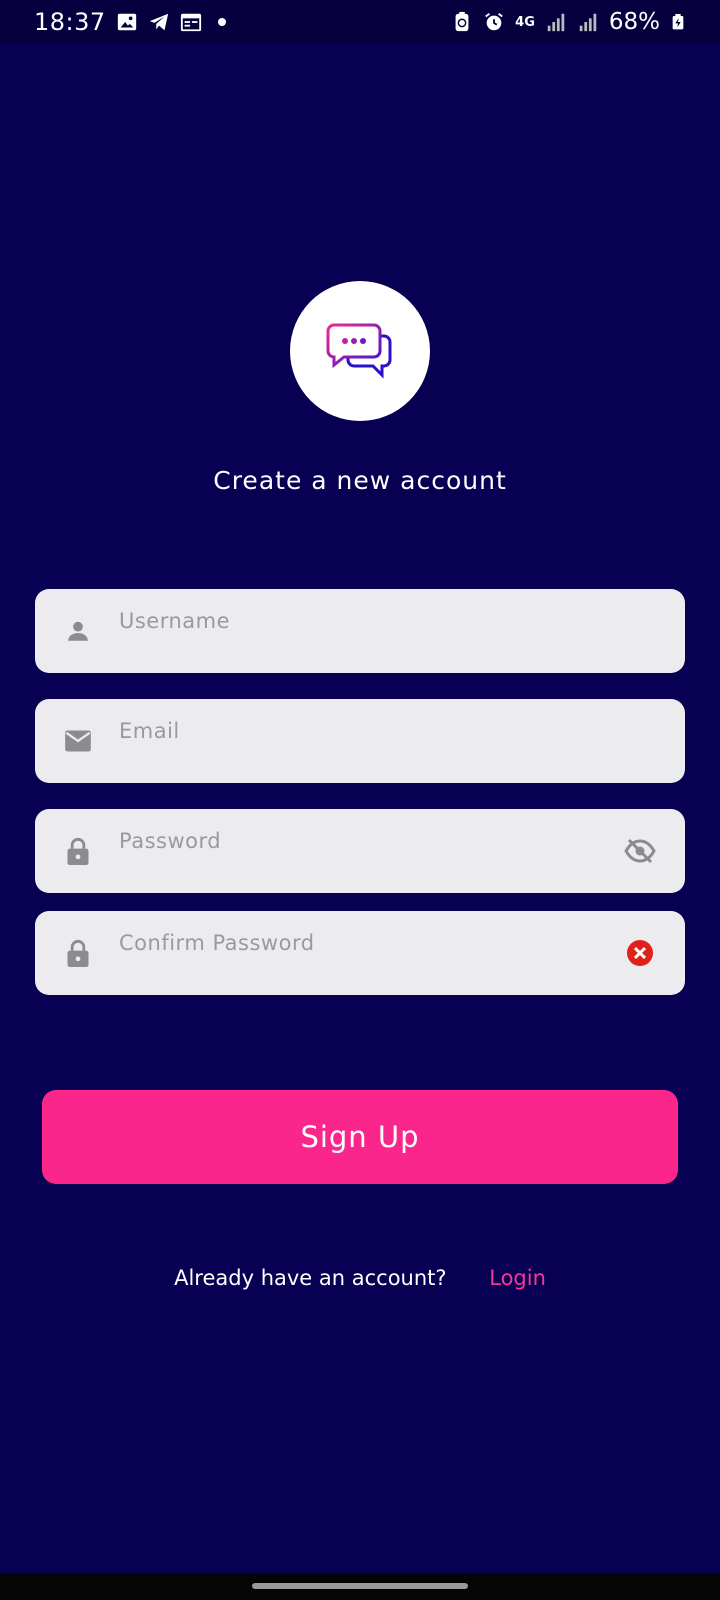  I want to click on password-input, so click(369, 841).